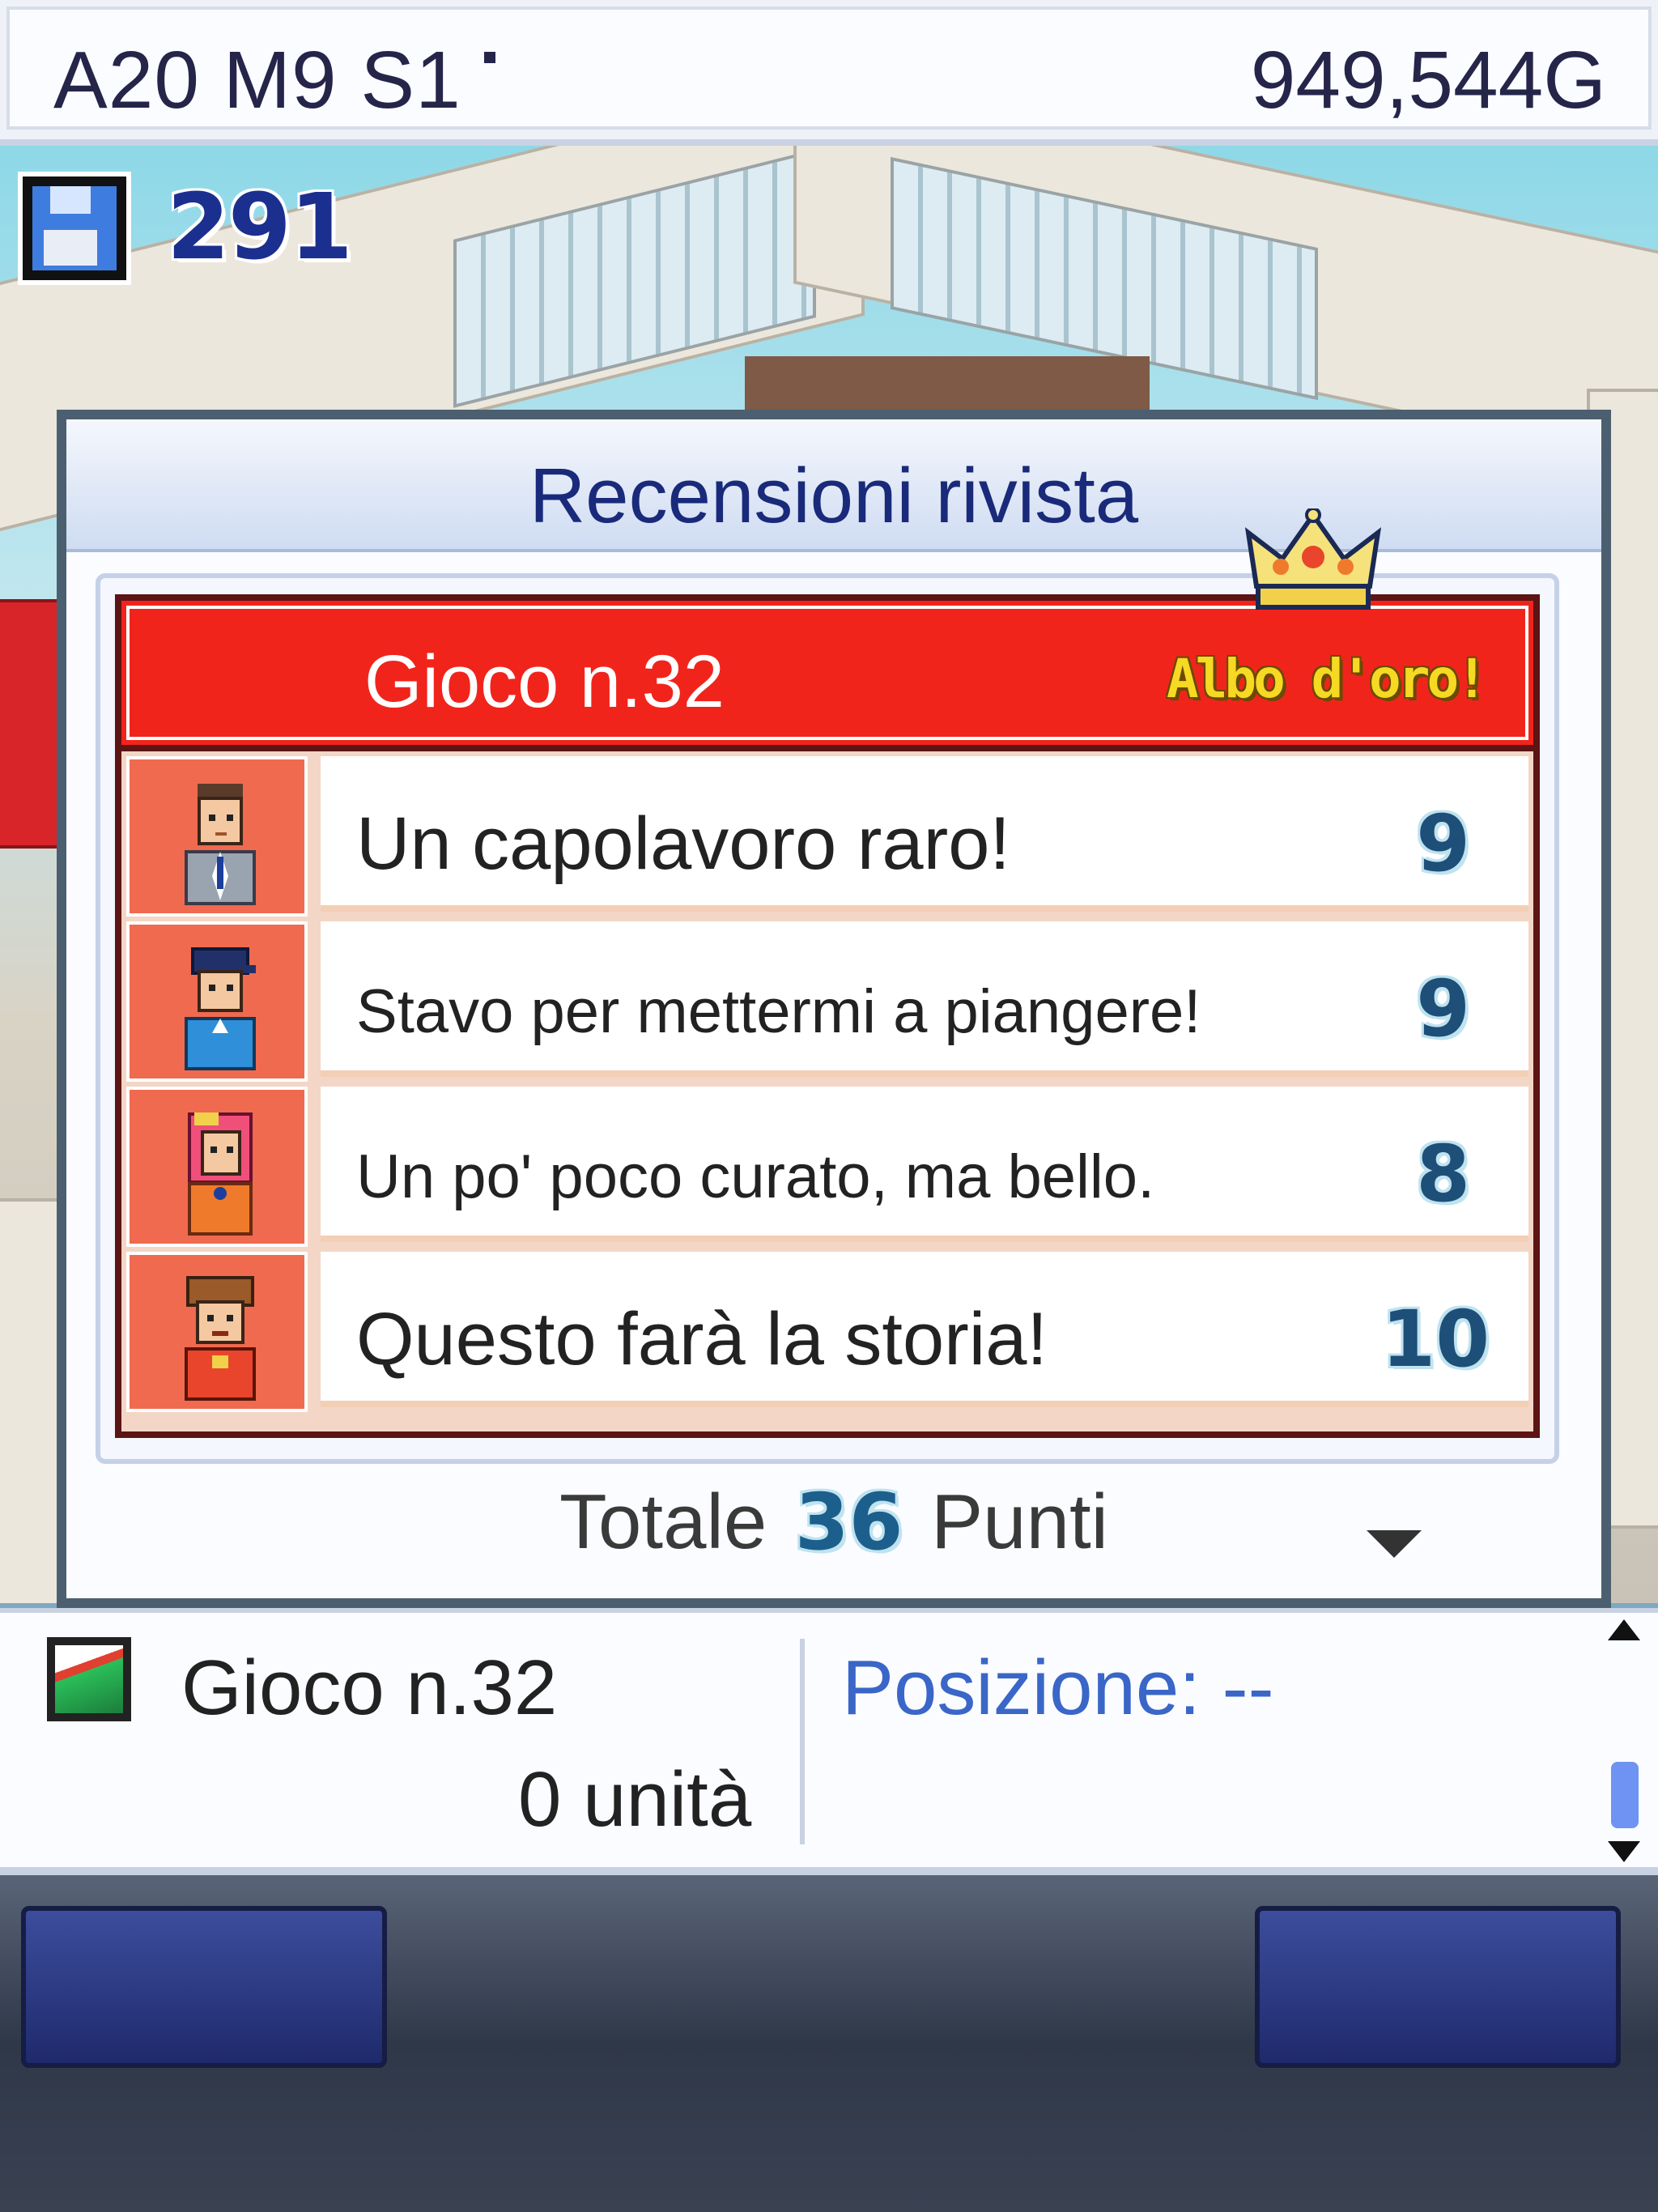 This screenshot has height=2212, width=1658. What do you see at coordinates (1624, 1630) in the screenshot?
I see `scroll-up-icon` at bounding box center [1624, 1630].